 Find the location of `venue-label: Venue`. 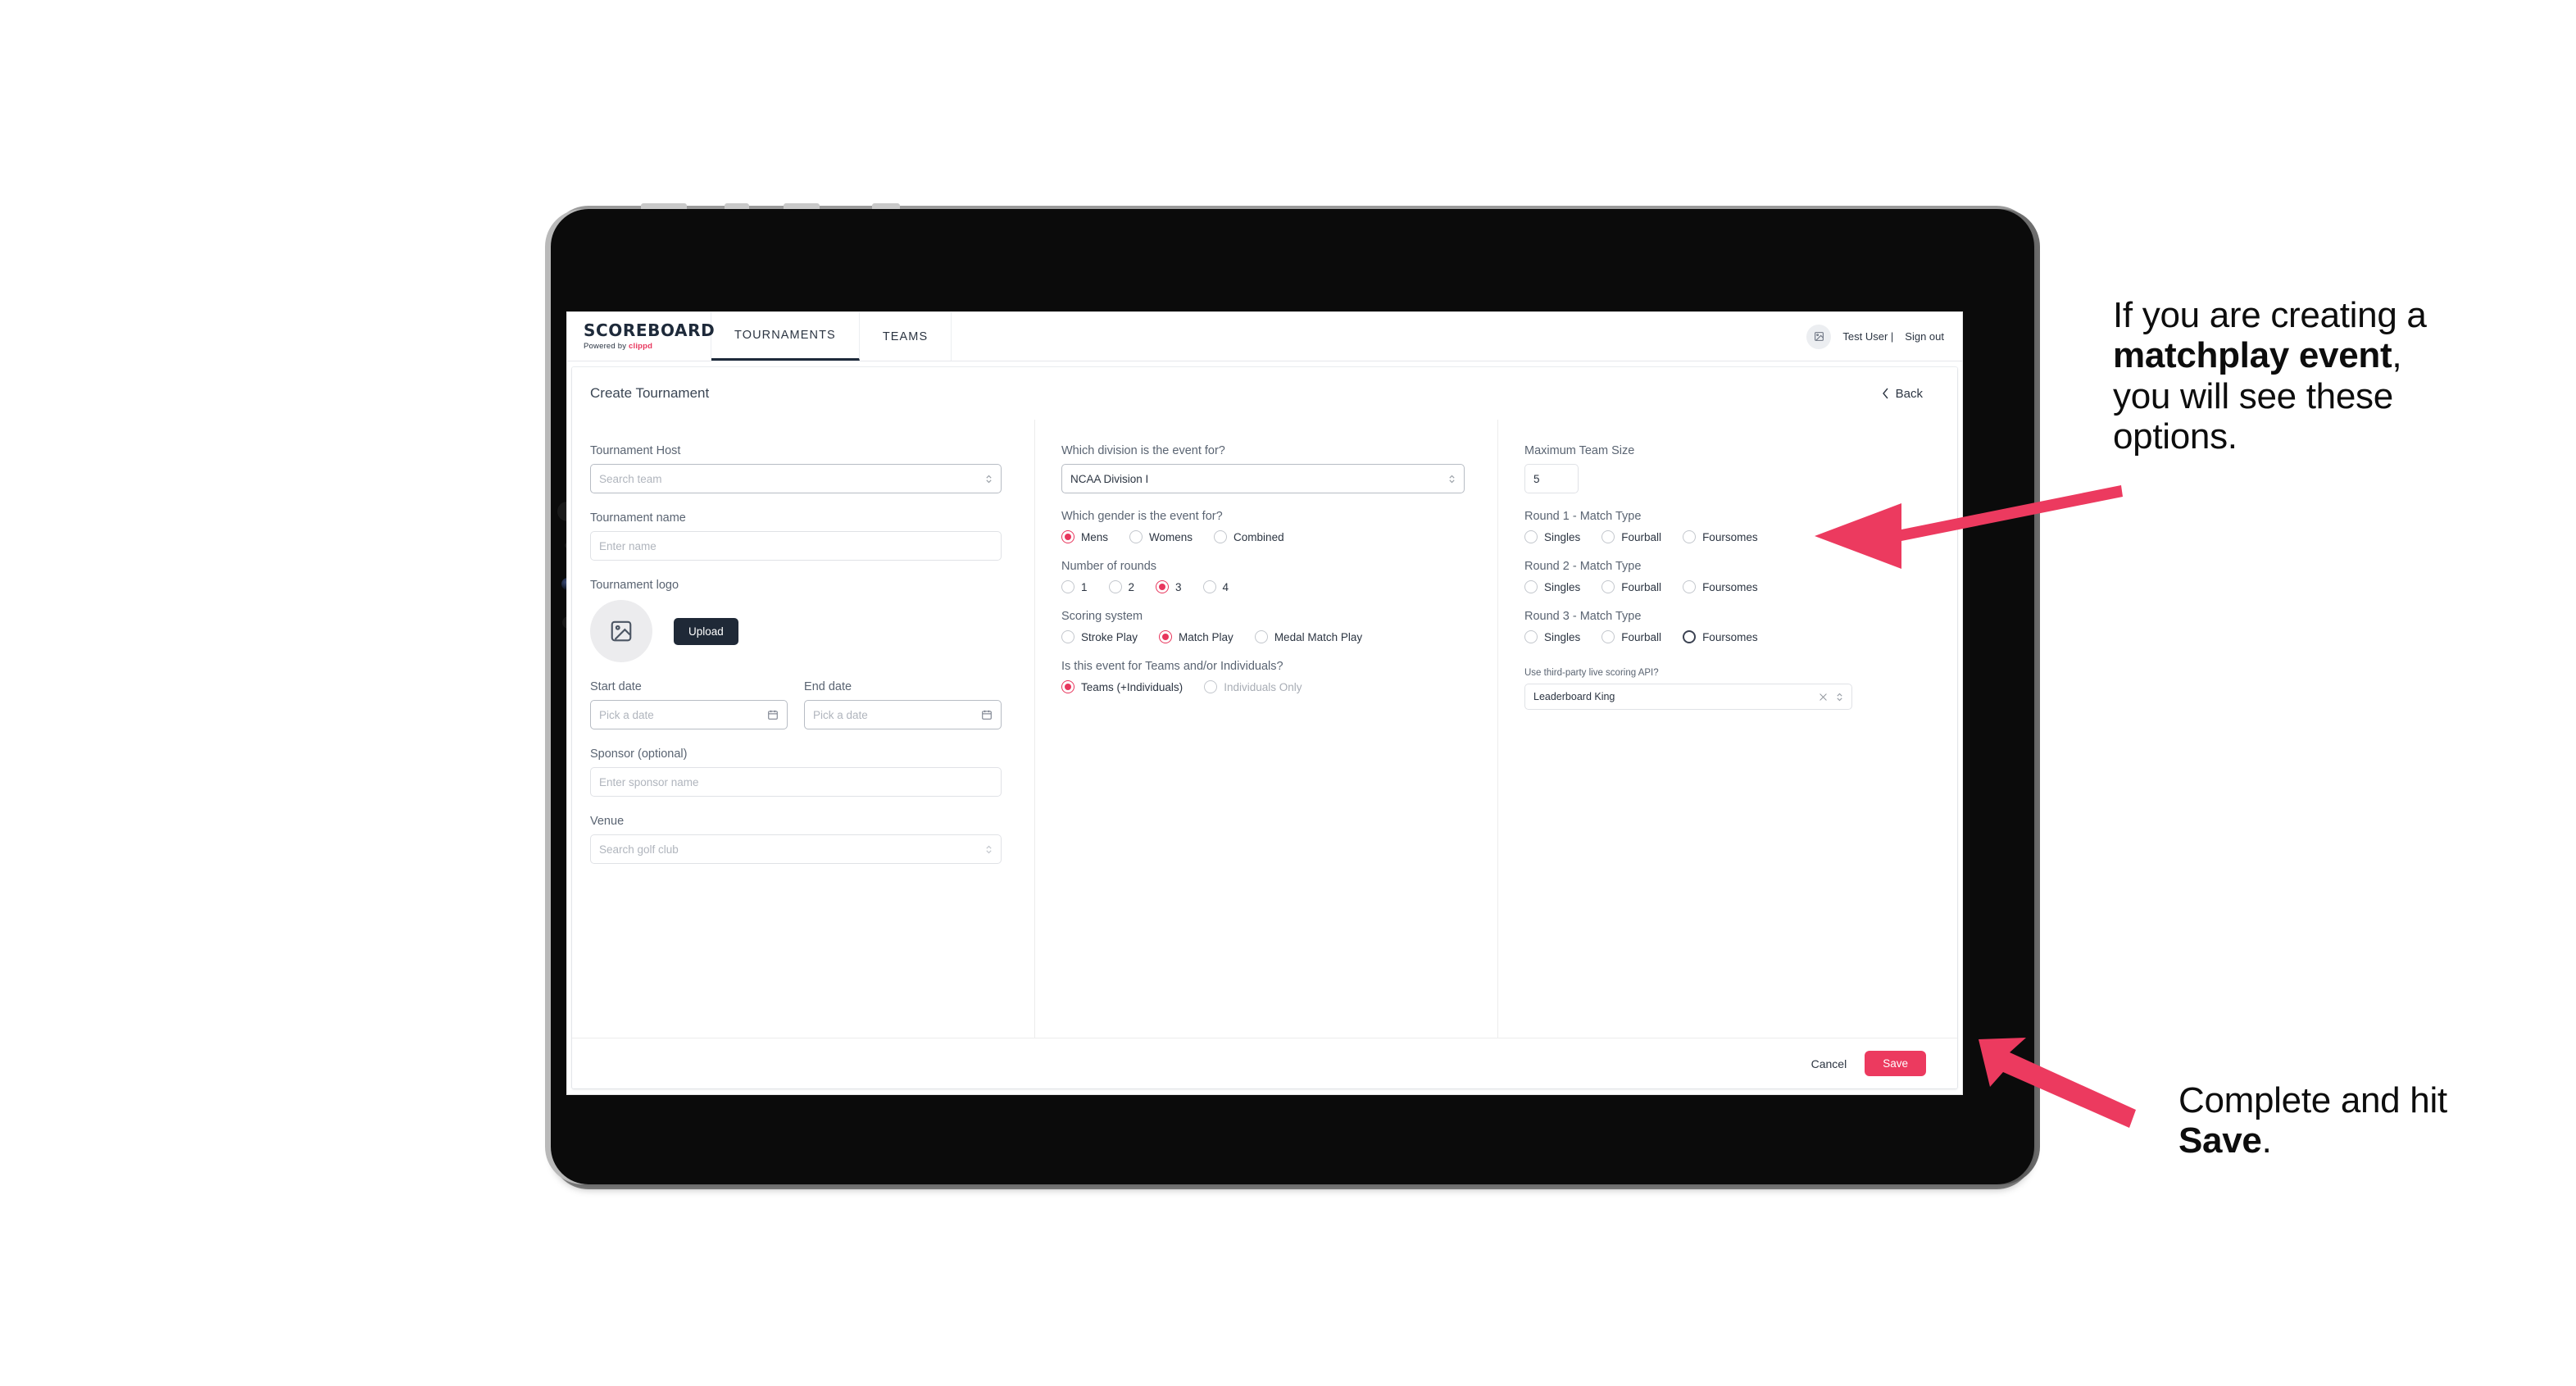

venue-label: Venue is located at coordinates (607, 821).